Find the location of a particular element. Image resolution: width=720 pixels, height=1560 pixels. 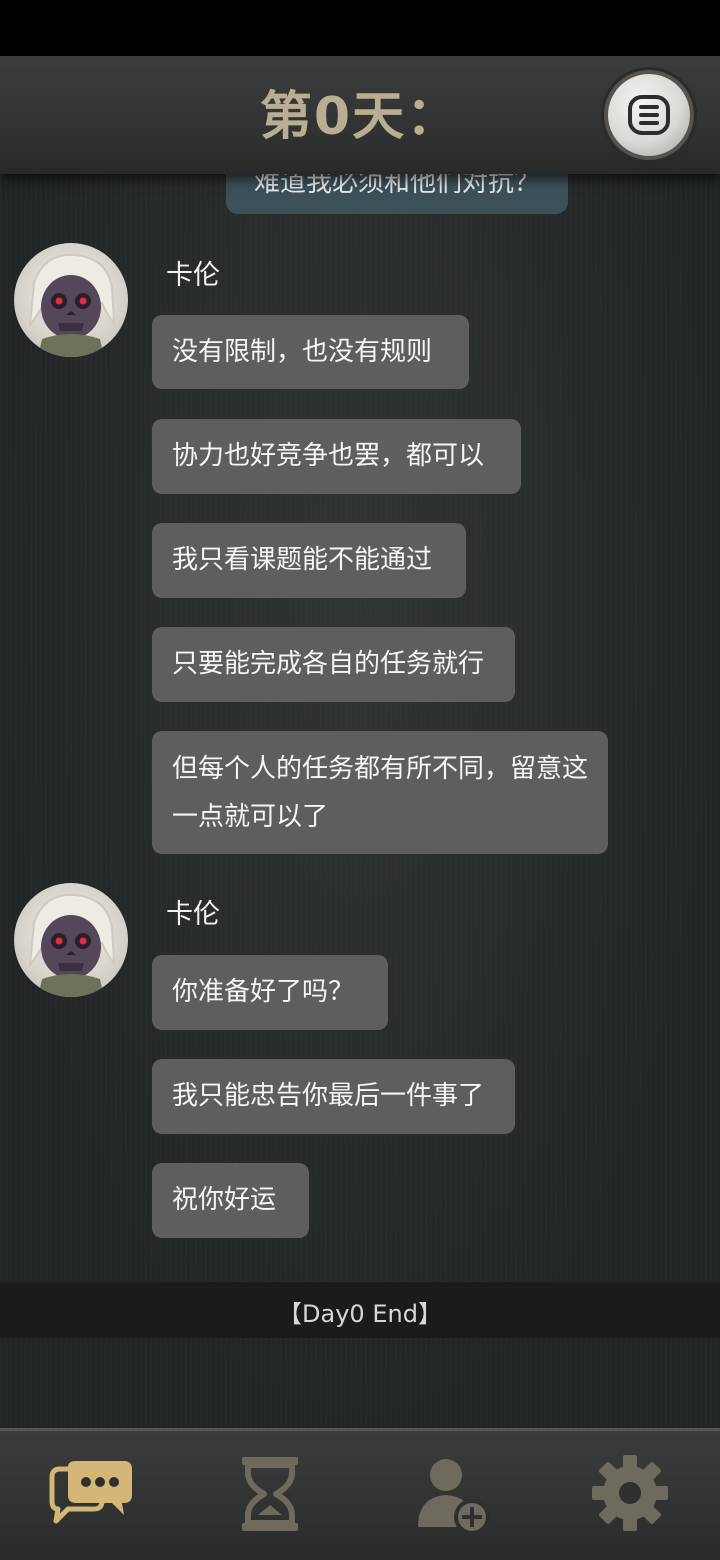

menu-button is located at coordinates (649, 115).